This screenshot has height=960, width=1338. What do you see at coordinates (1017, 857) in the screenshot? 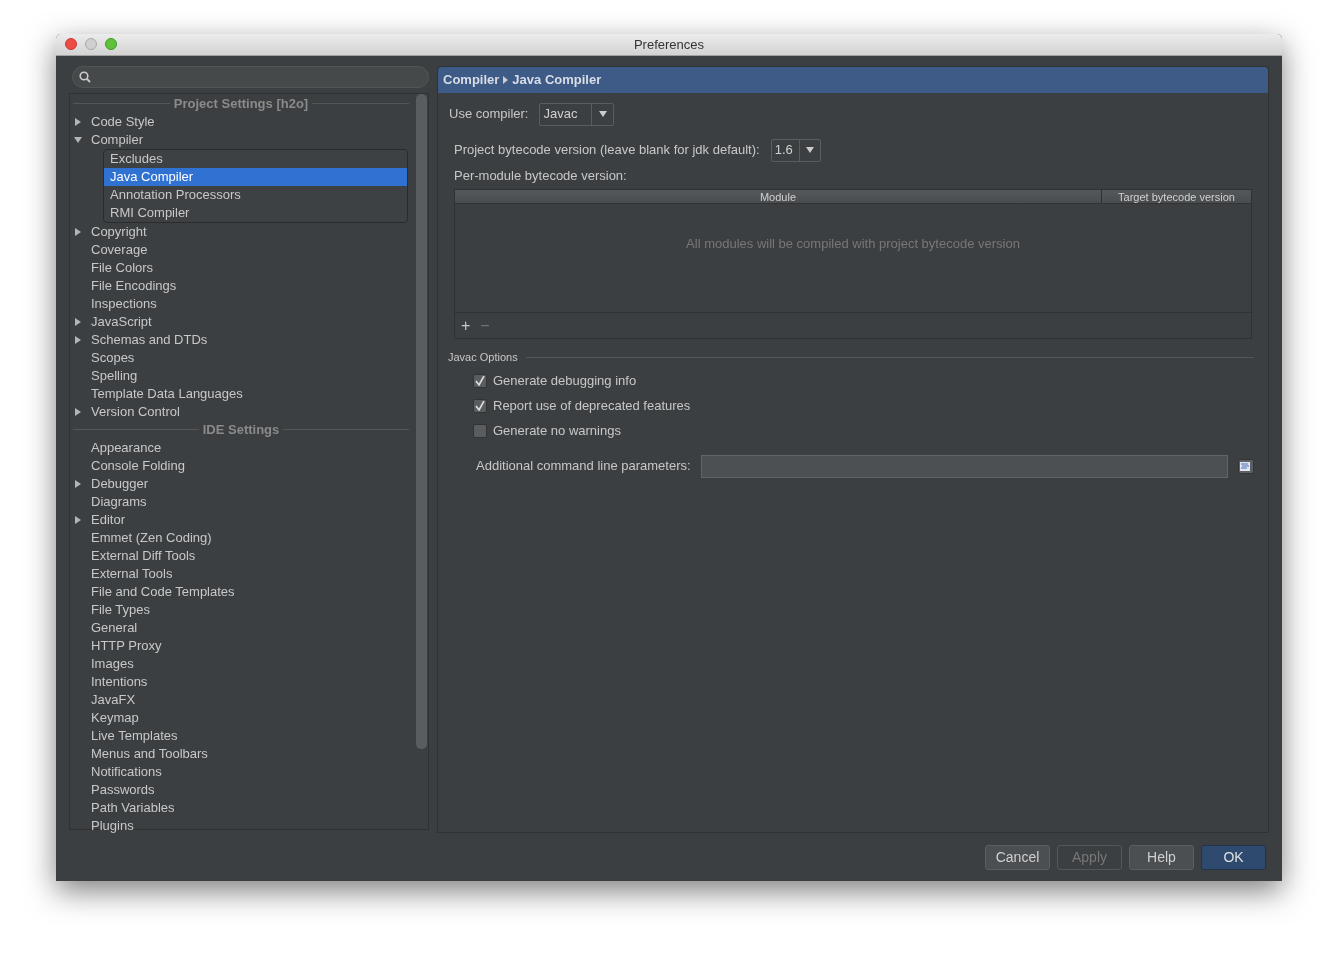
I see `dialog-button: Cancel` at bounding box center [1017, 857].